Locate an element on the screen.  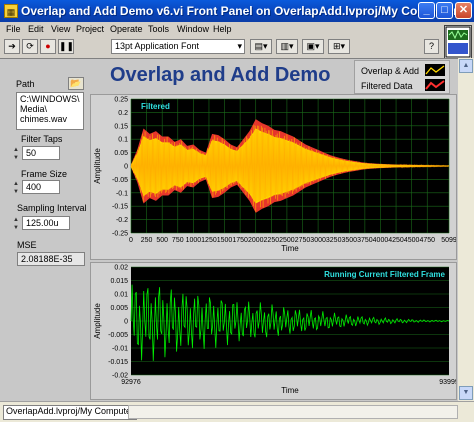
status-bar: OverlapAdd.lvproj/My Computer is located at coordinates (237, 411).